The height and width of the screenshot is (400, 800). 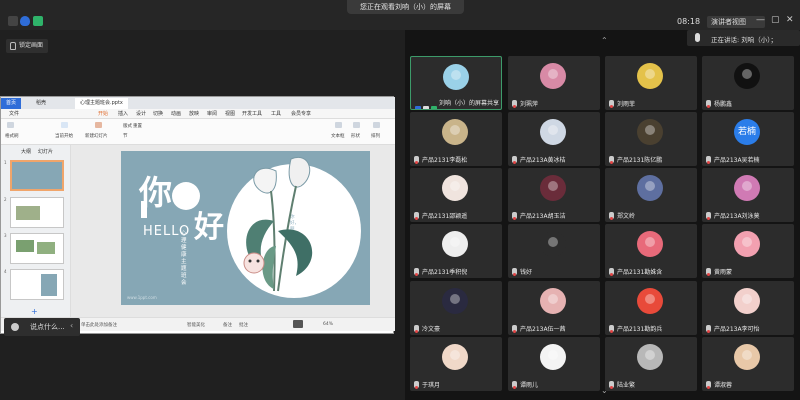 I want to click on lock-screen-button: 锁定画面, so click(x=27, y=46).